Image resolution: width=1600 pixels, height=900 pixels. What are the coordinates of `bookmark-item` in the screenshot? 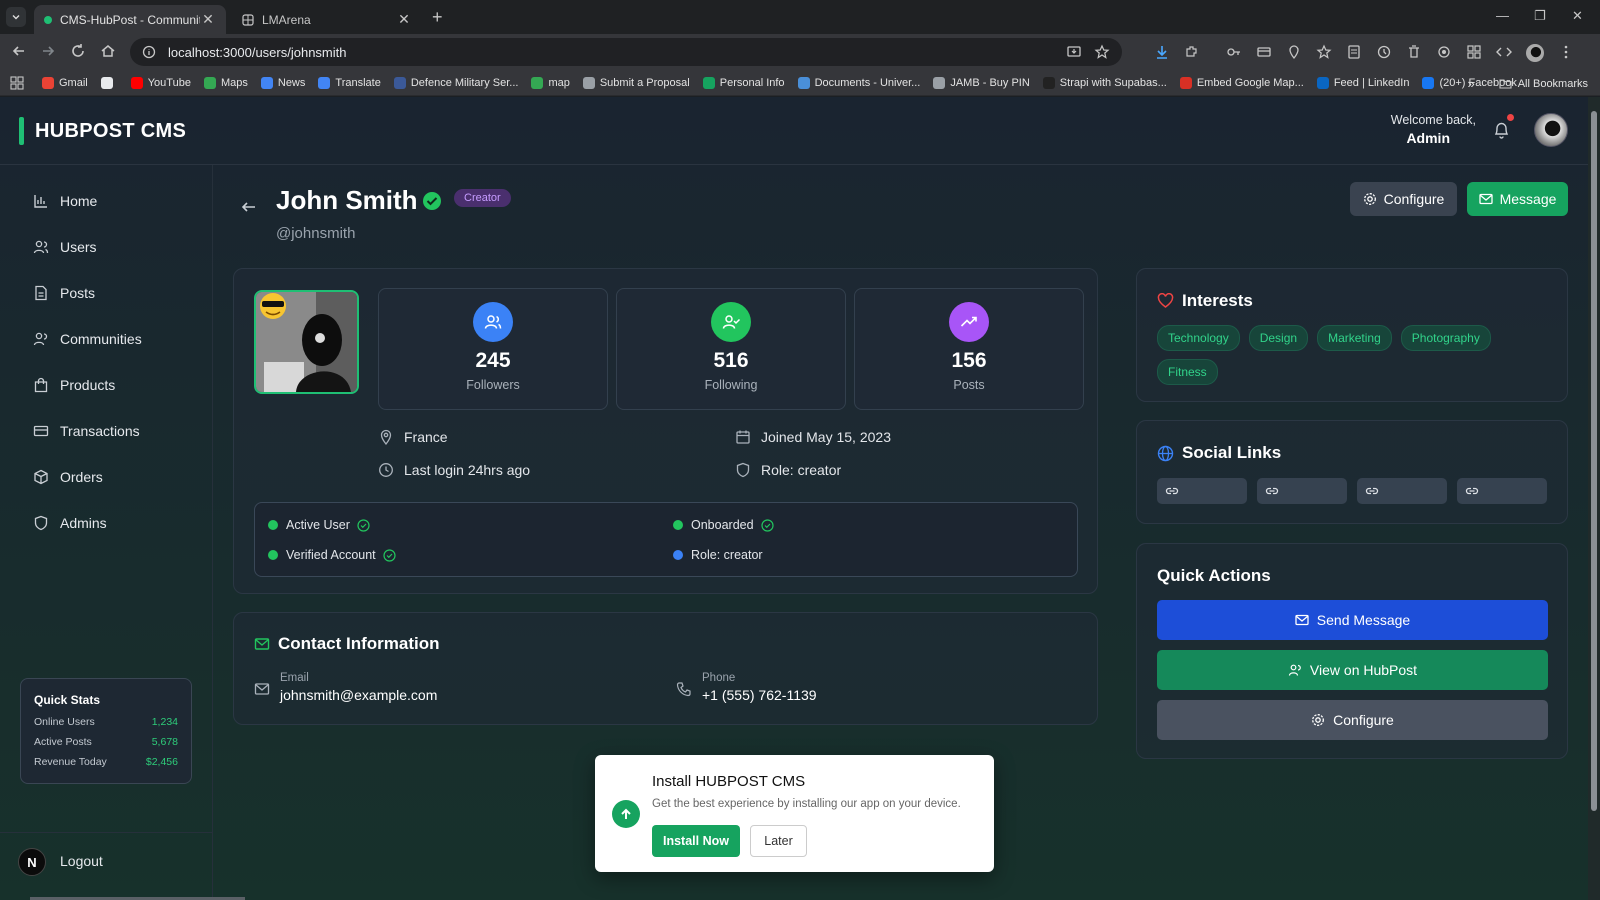 It's located at (109, 82).